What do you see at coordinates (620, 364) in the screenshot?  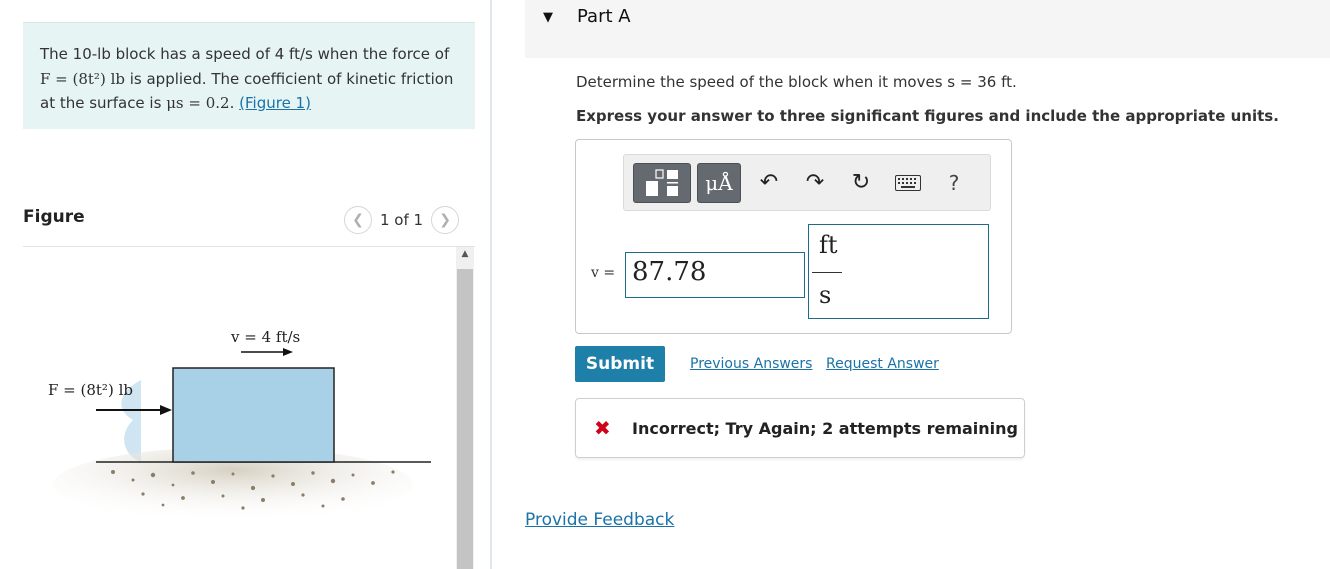 I see `submit-button: Submit` at bounding box center [620, 364].